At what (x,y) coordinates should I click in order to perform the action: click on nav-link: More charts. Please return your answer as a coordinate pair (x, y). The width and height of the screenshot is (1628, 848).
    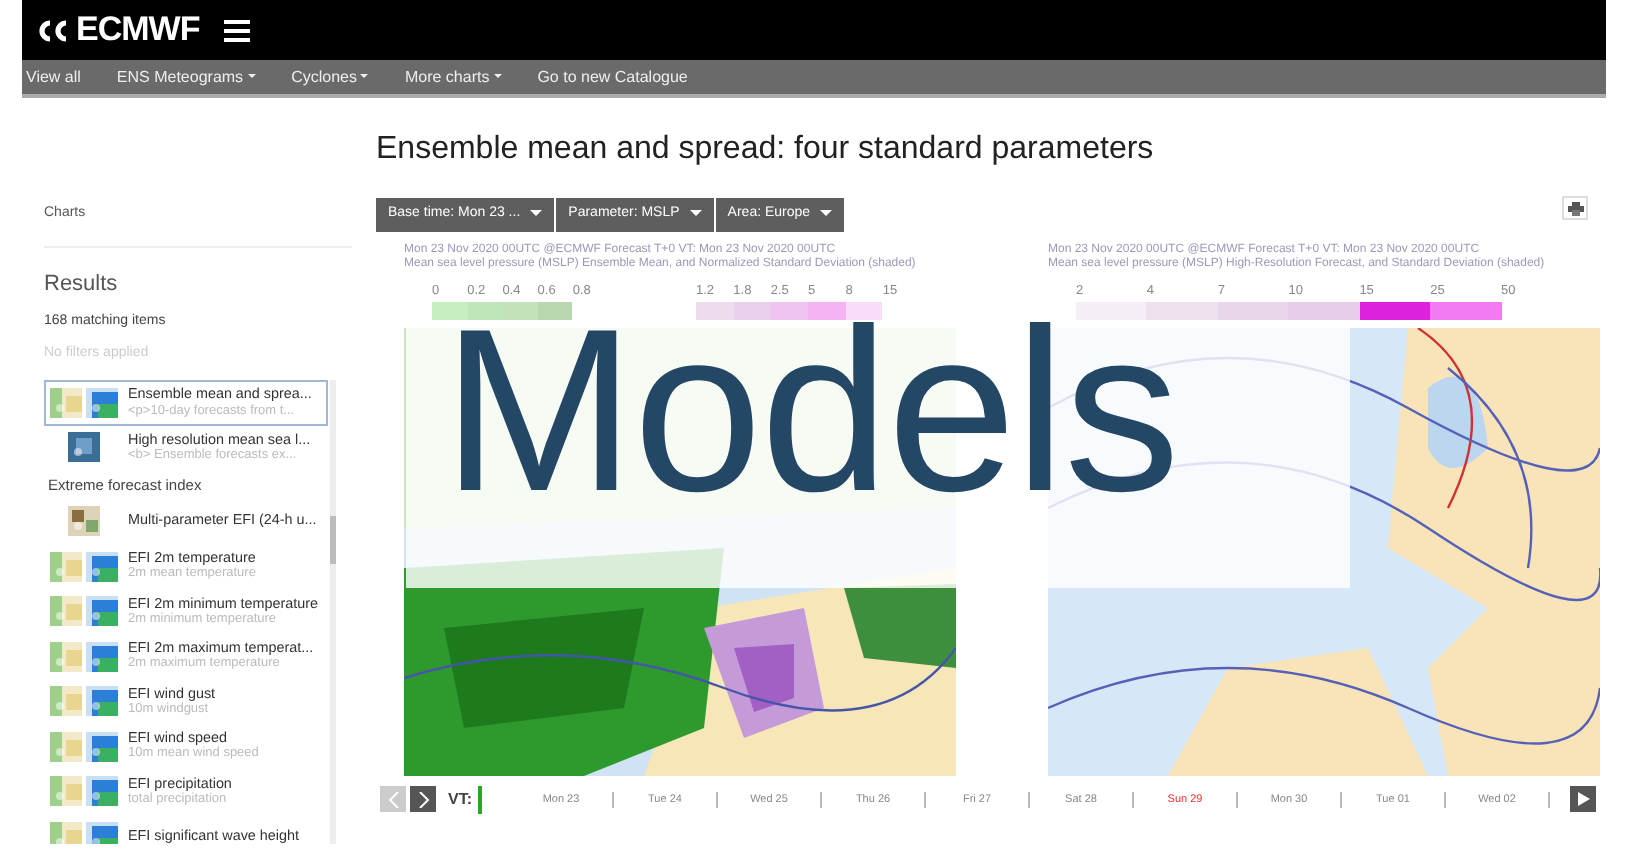
    Looking at the image, I should click on (462, 77).